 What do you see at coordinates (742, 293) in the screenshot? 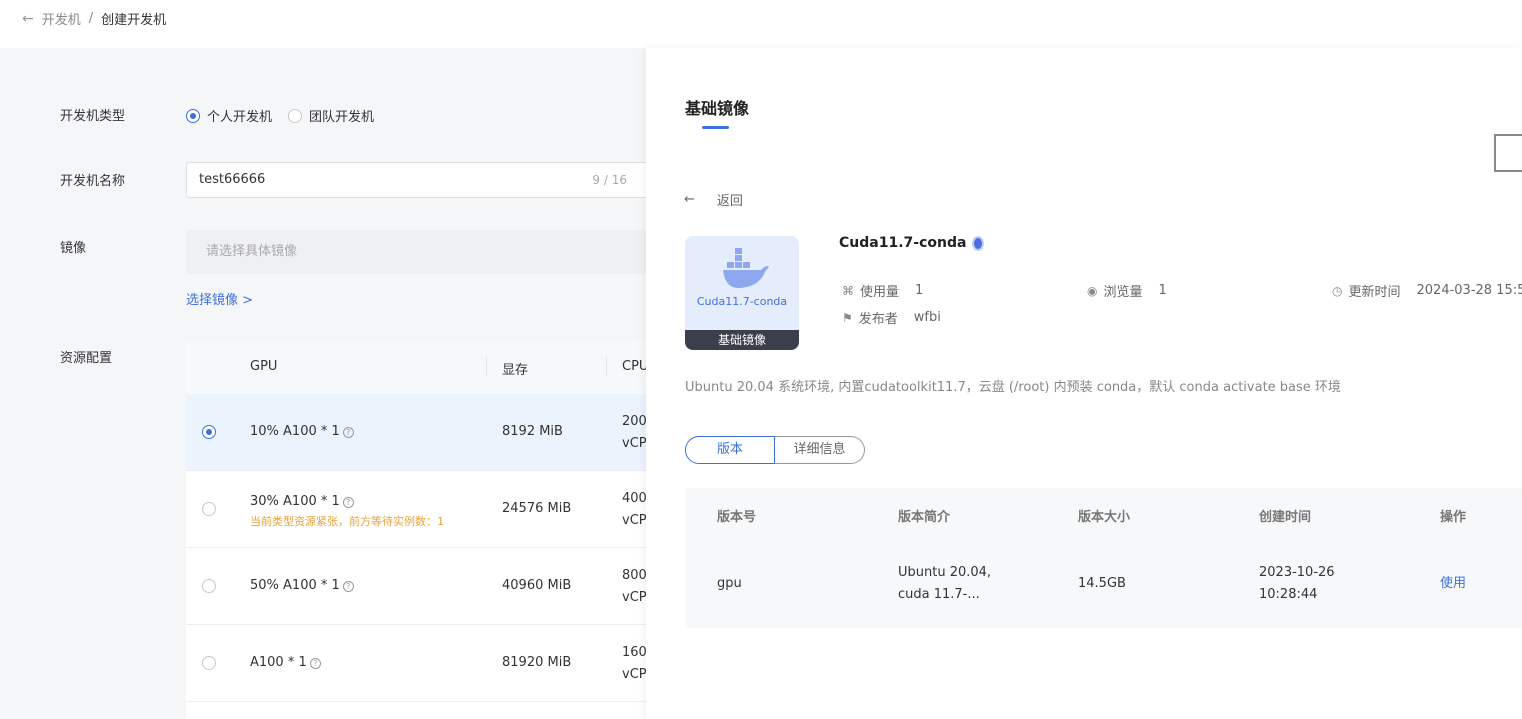
I see `image-card: Cuda11.7-conda 基础镜像` at bounding box center [742, 293].